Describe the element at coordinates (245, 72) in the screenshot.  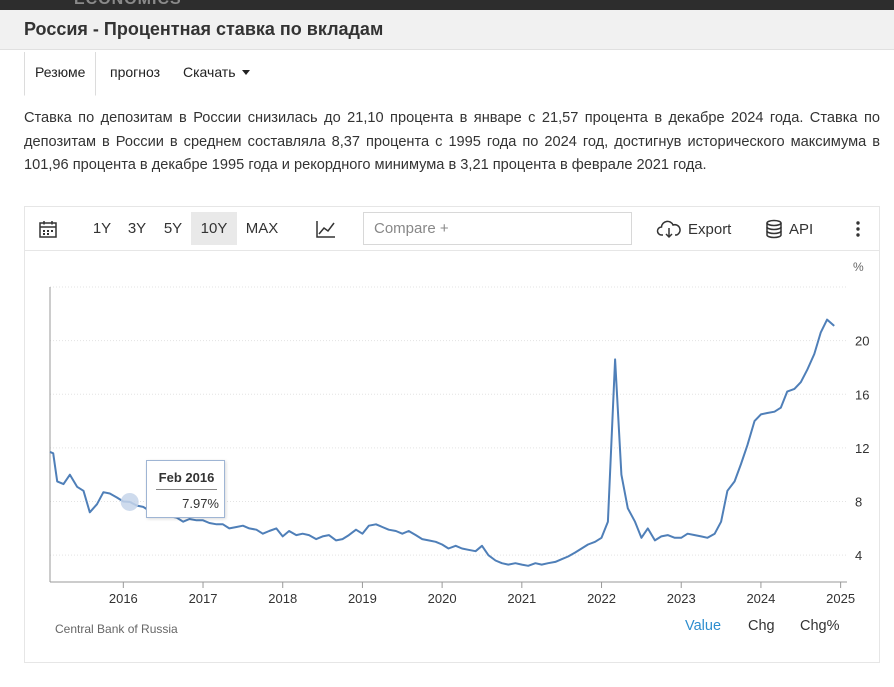
I see `caret-down-icon` at that location.